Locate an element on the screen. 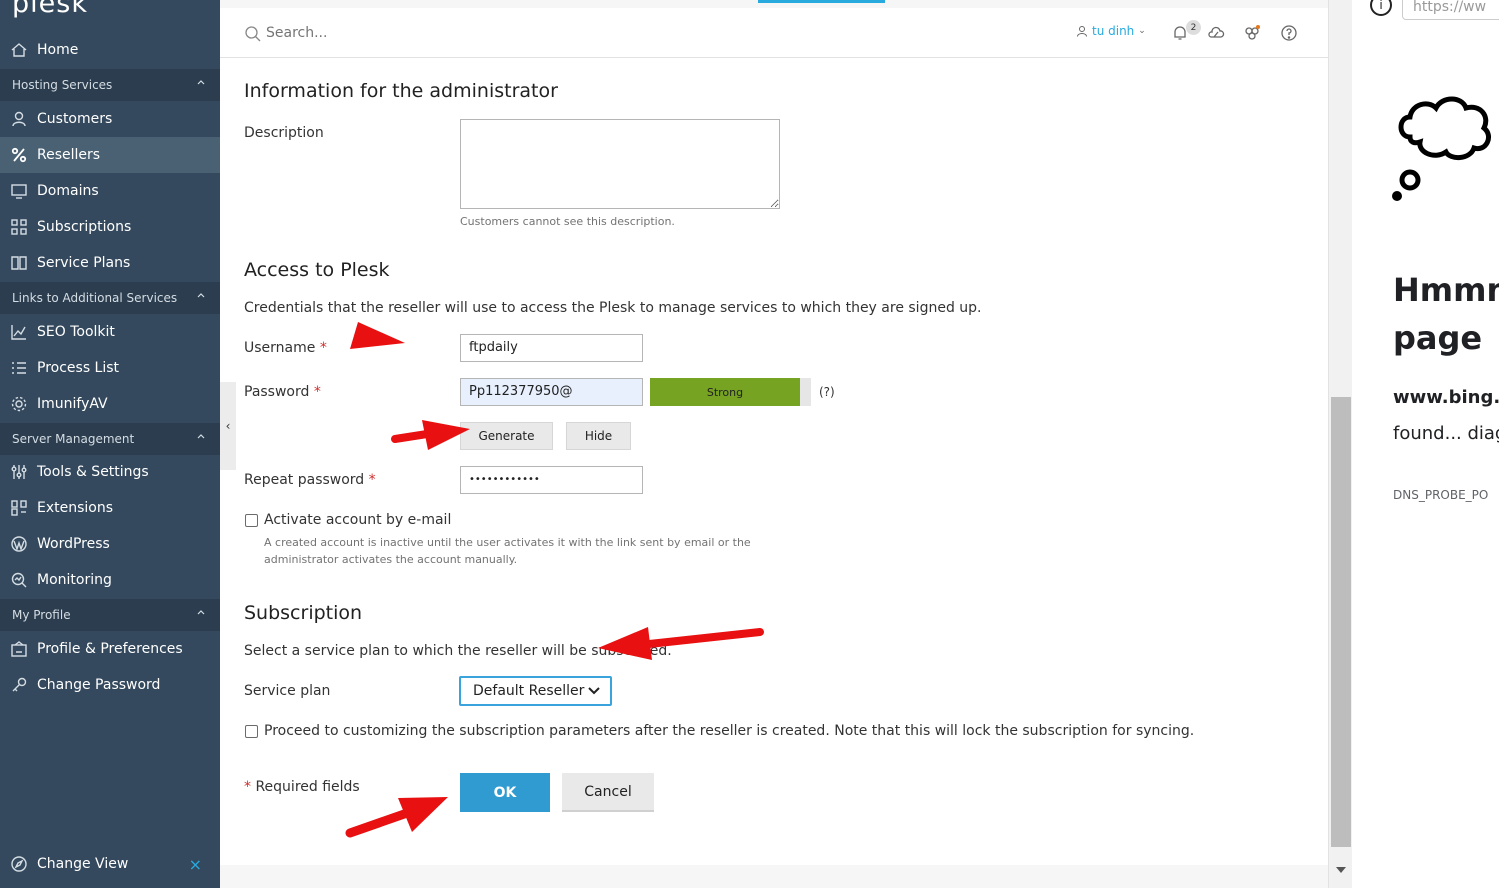 The height and width of the screenshot is (888, 1499). loading-indicator is located at coordinates (821, 1).